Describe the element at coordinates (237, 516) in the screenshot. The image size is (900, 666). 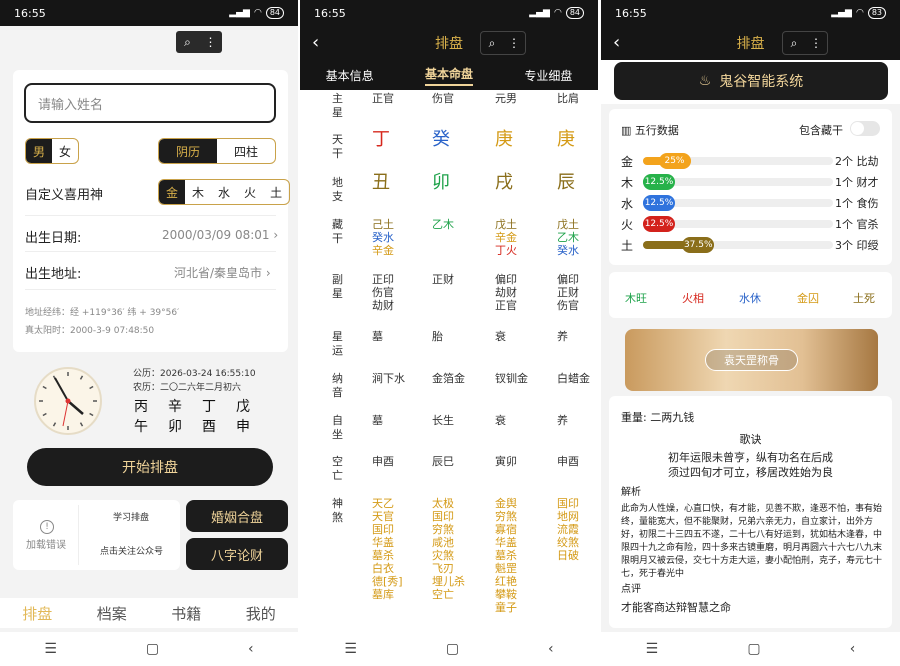
I see `marriage-button: 婚姻合盘` at that location.